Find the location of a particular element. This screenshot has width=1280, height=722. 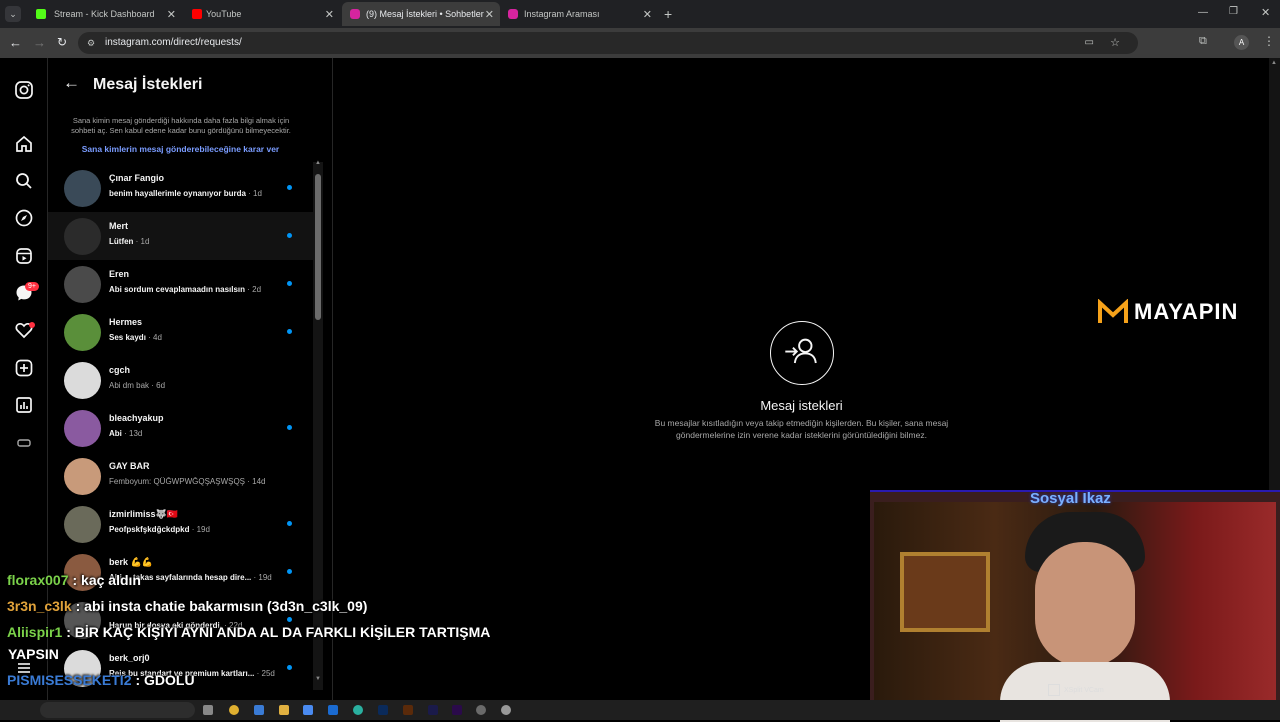

unread-dot is located at coordinates (289, 235).